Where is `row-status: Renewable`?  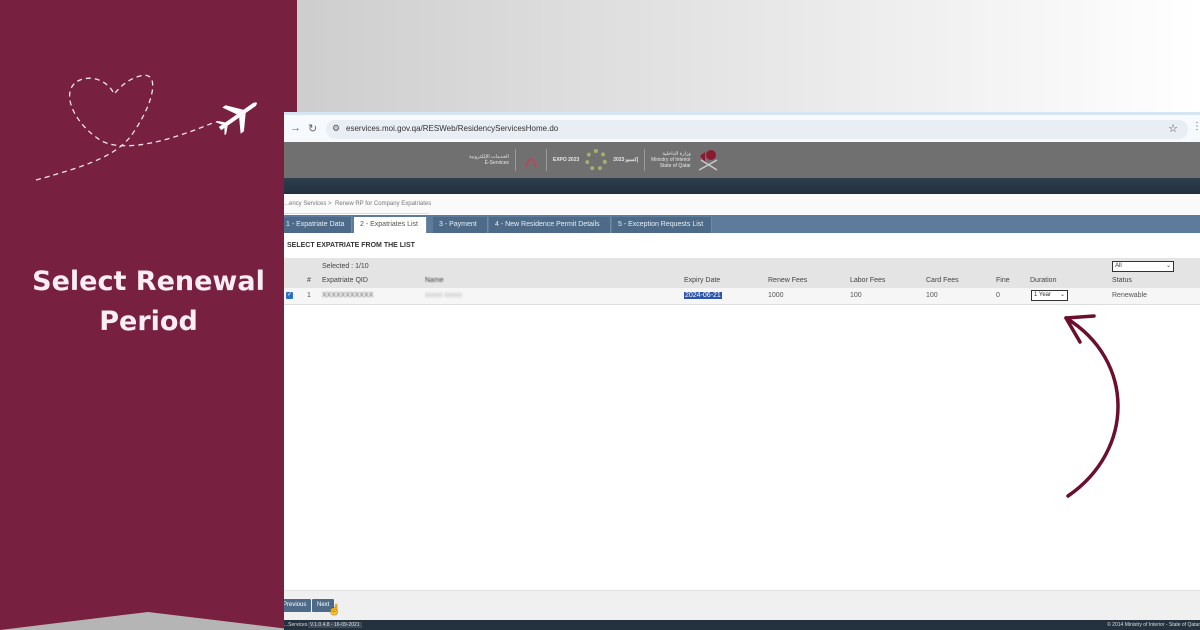
row-status: Renewable is located at coordinates (1130, 295).